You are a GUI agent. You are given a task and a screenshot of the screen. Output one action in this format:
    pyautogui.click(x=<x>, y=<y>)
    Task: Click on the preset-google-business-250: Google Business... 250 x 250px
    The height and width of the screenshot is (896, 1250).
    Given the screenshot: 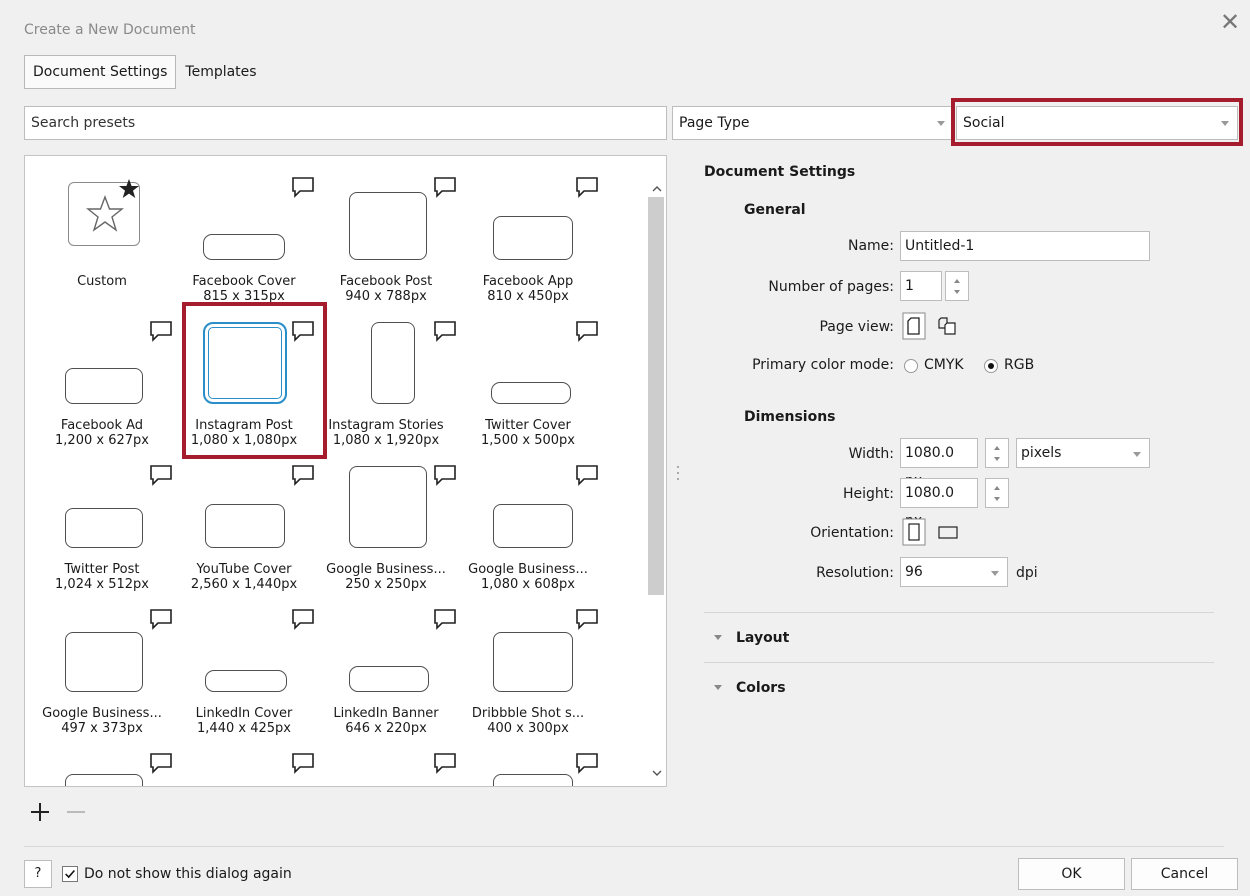 What is the action you would take?
    pyautogui.click(x=386, y=527)
    